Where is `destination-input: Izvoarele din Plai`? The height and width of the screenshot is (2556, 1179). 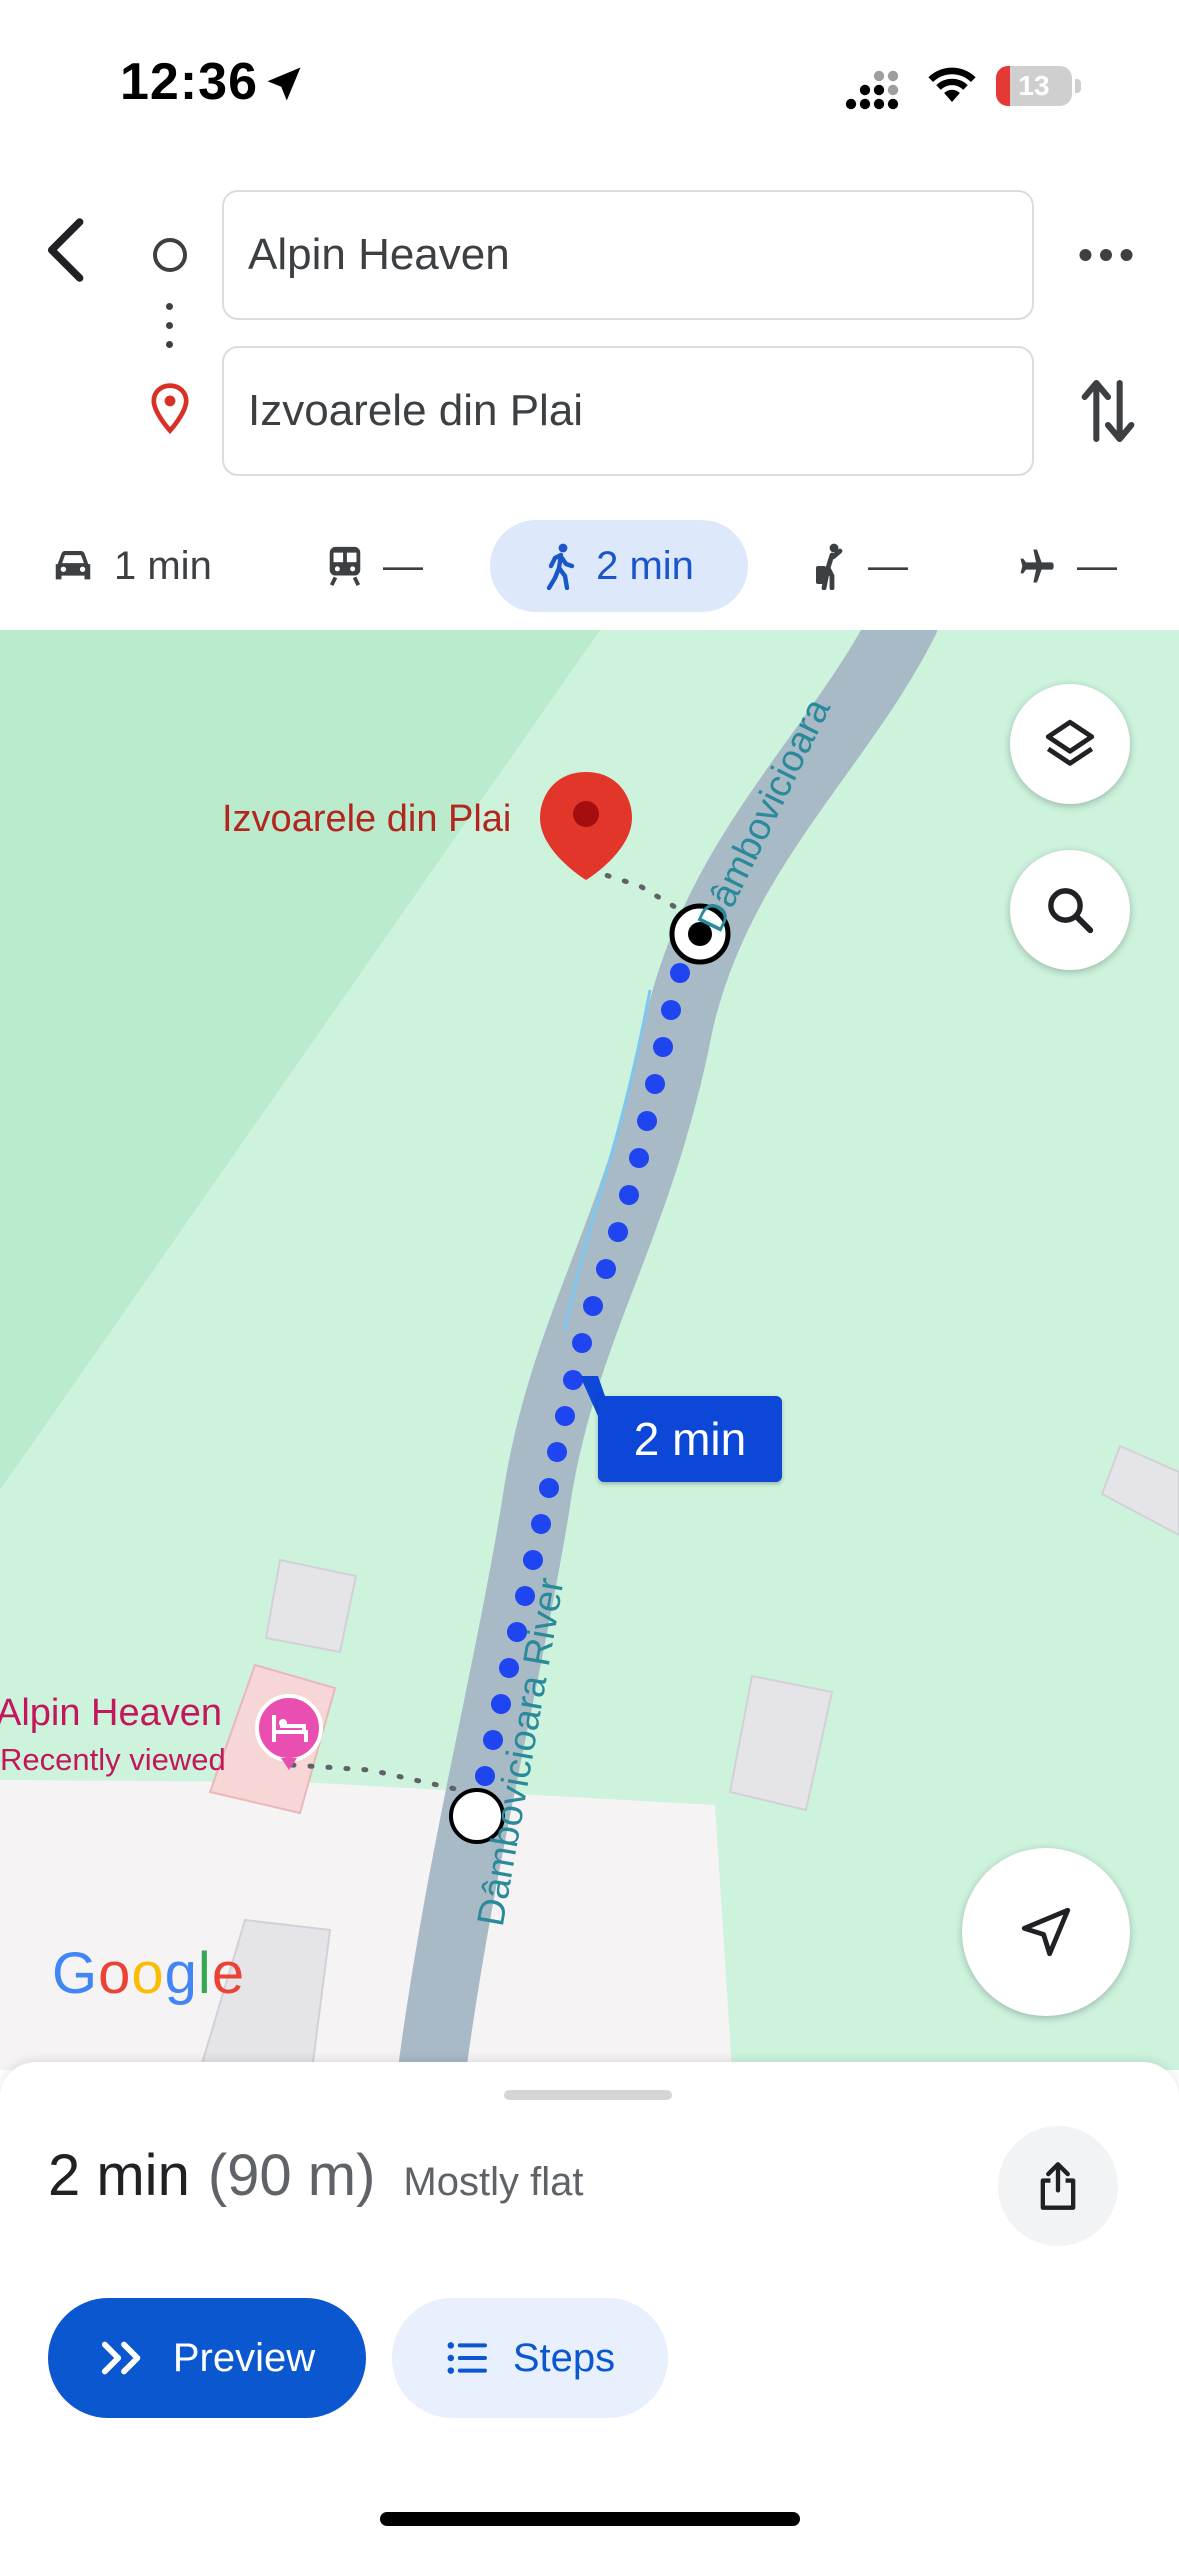
destination-input: Izvoarele din Plai is located at coordinates (628, 411).